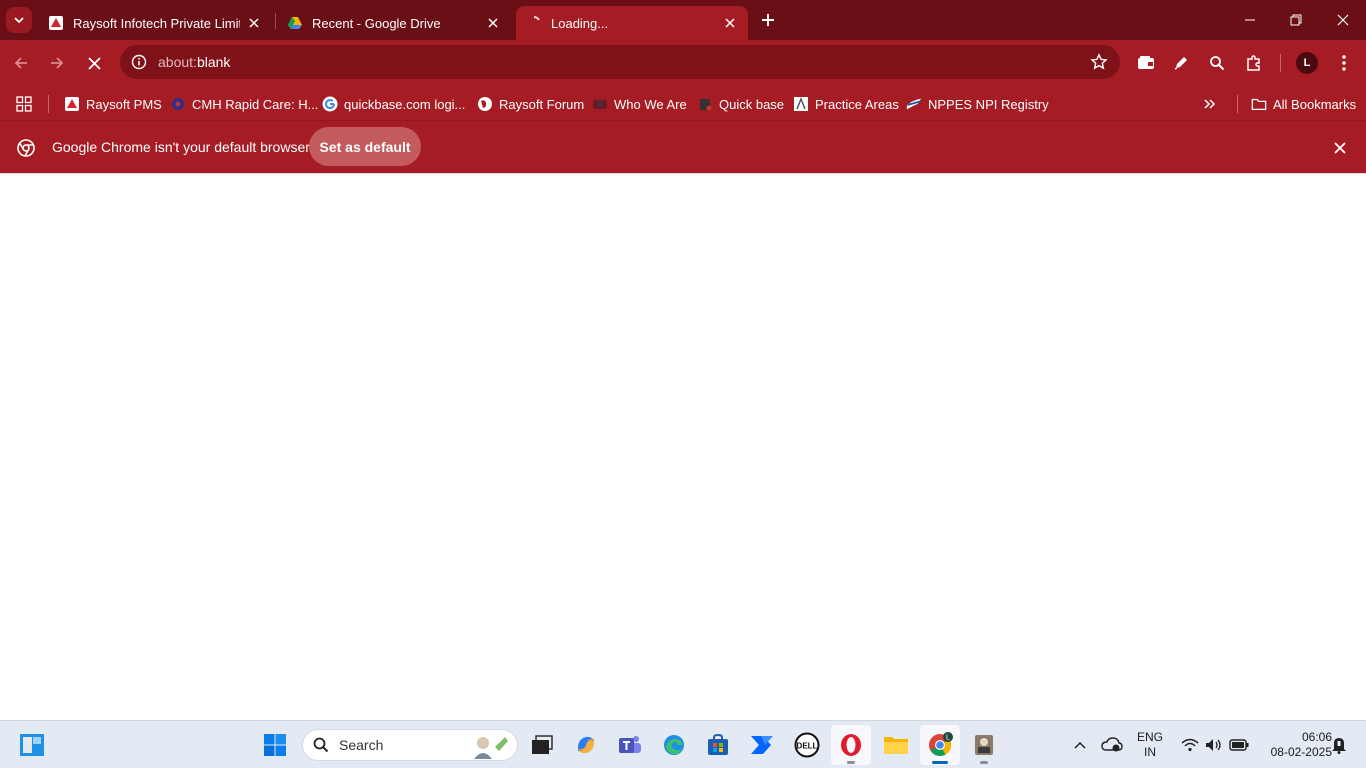 The height and width of the screenshot is (768, 1366). What do you see at coordinates (113, 104) in the screenshot?
I see `bookmark-raysoft-pms: Raysoft PMS` at bounding box center [113, 104].